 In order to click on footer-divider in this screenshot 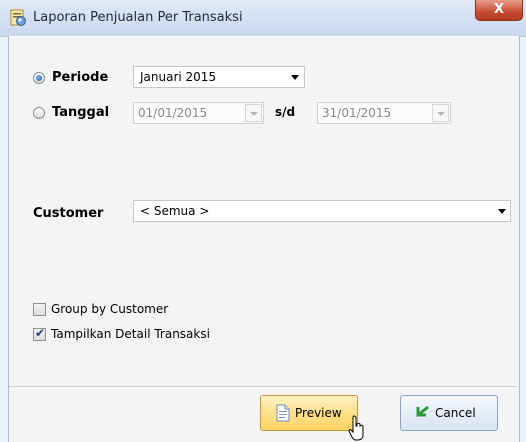, I will do `click(263, 386)`.